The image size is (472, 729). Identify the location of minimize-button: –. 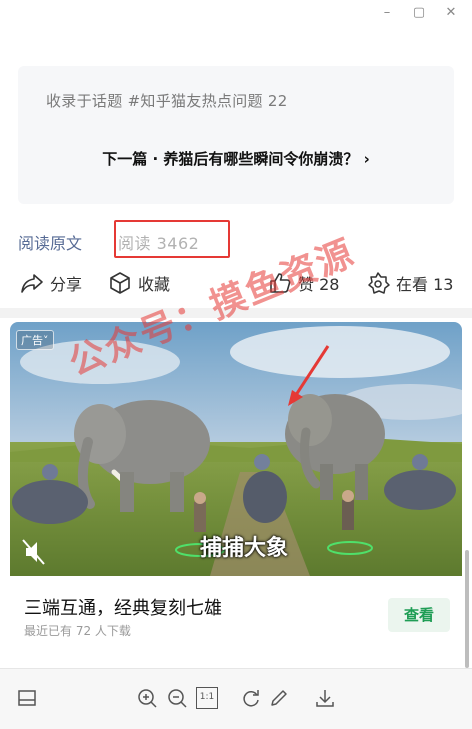
(387, 13).